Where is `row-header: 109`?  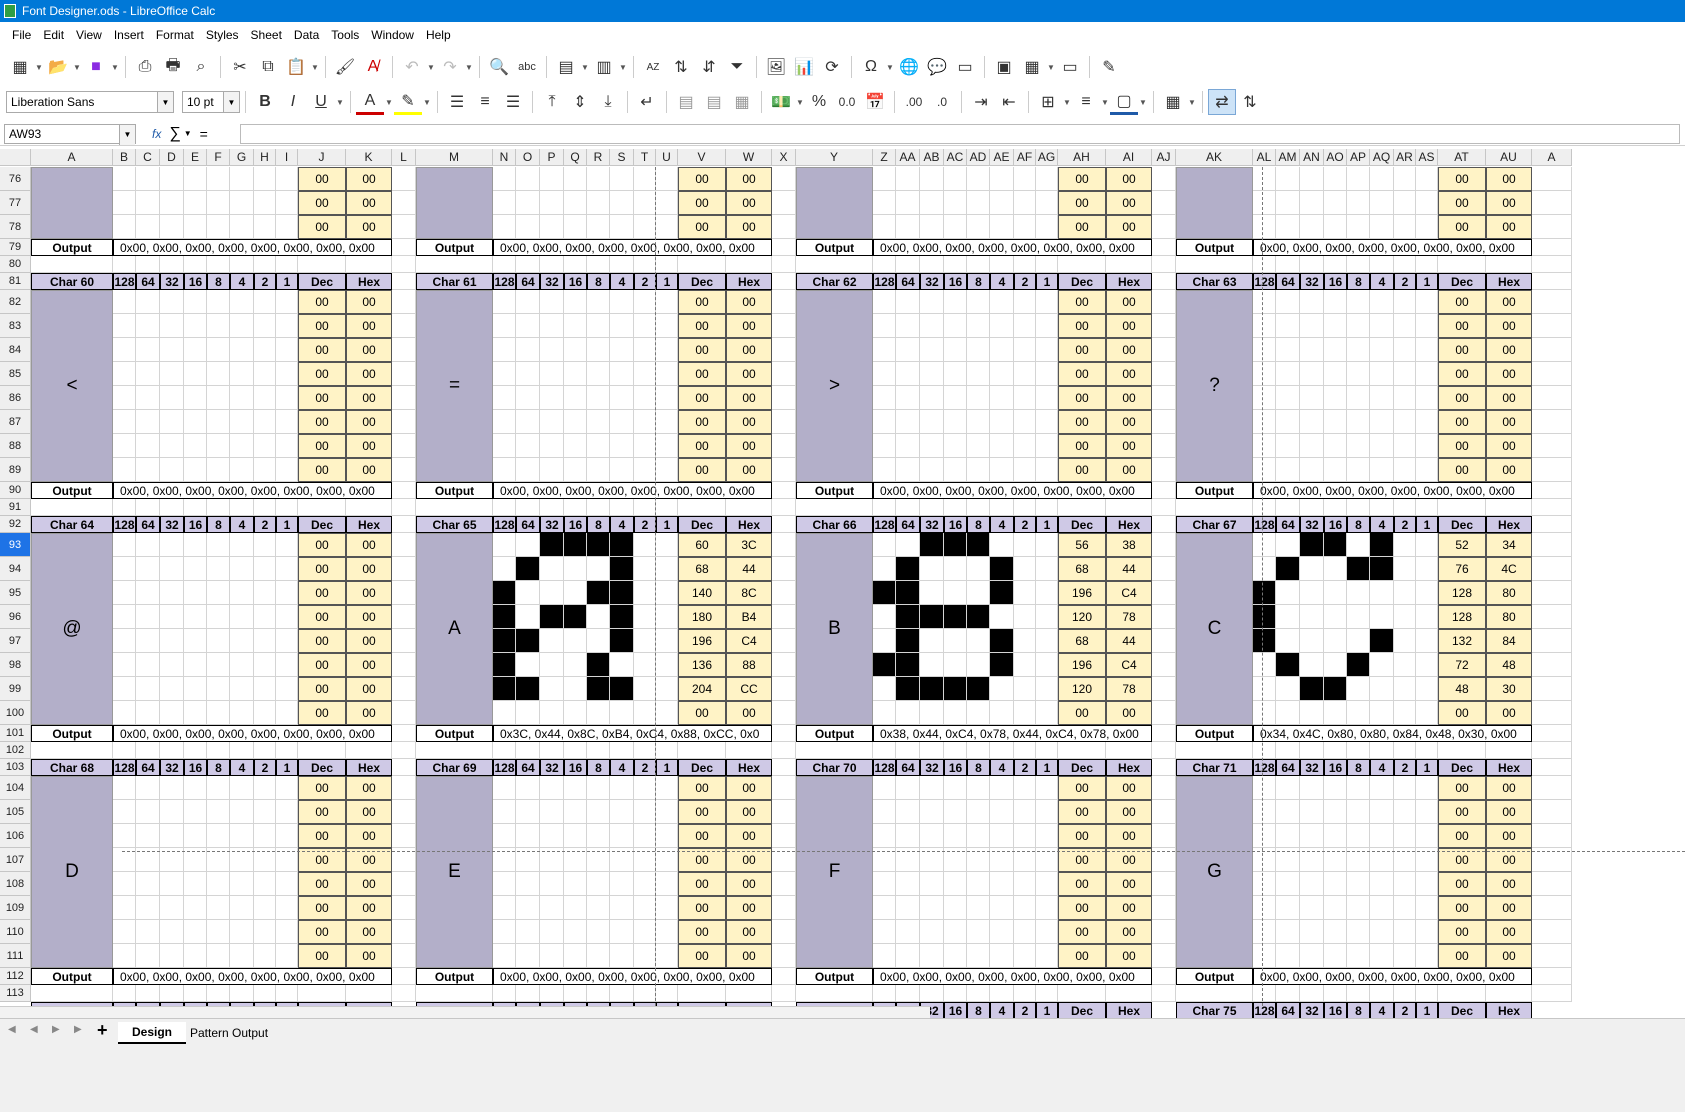 row-header: 109 is located at coordinates (15, 908).